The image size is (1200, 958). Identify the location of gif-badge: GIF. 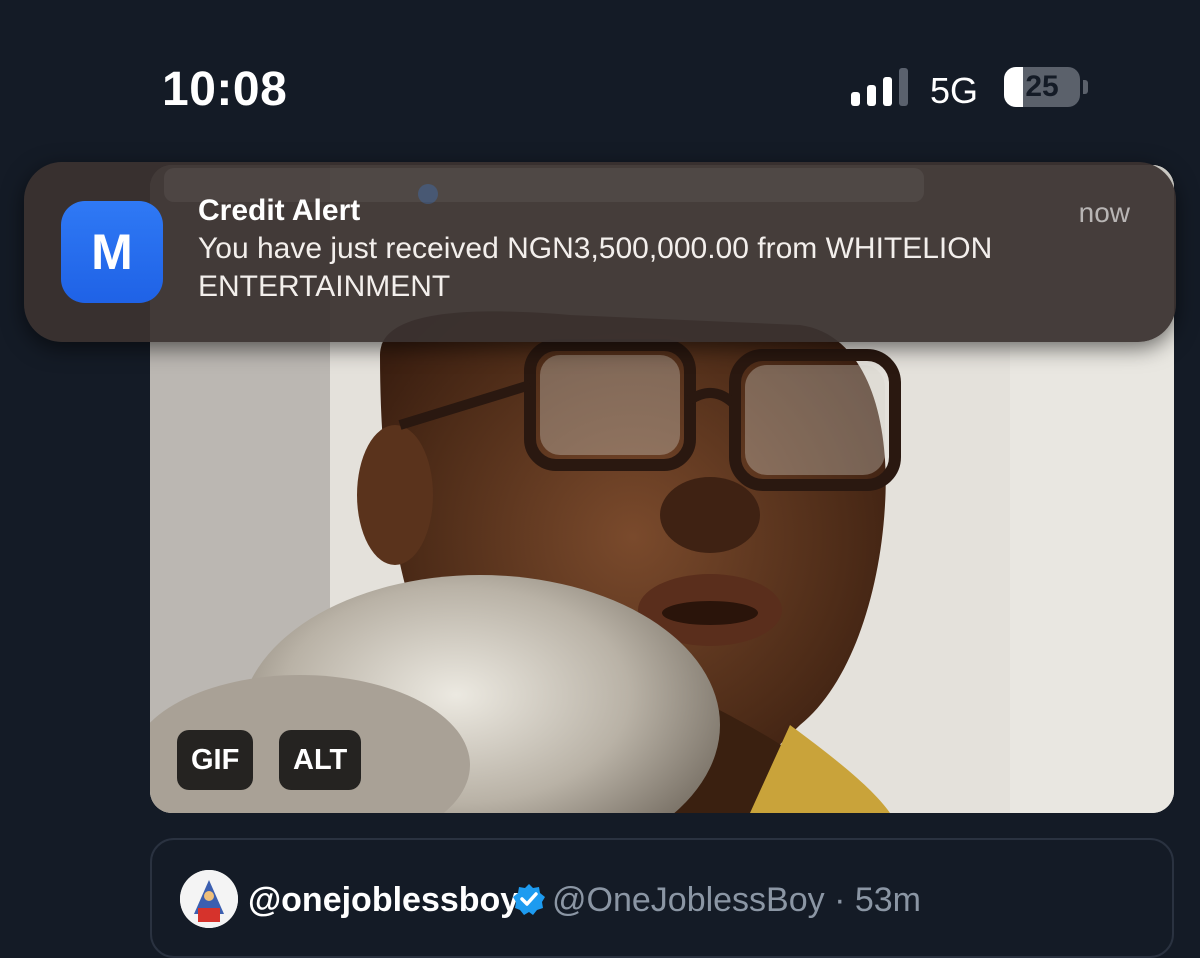
(215, 760).